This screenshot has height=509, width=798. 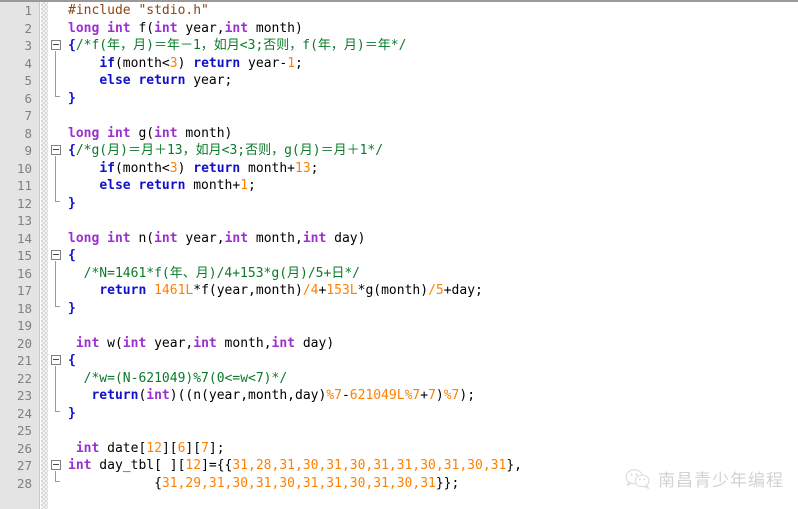 I want to click on token: 31,28,31,30,31,30,31,31,30,31,30,31, so click(x=369, y=465).